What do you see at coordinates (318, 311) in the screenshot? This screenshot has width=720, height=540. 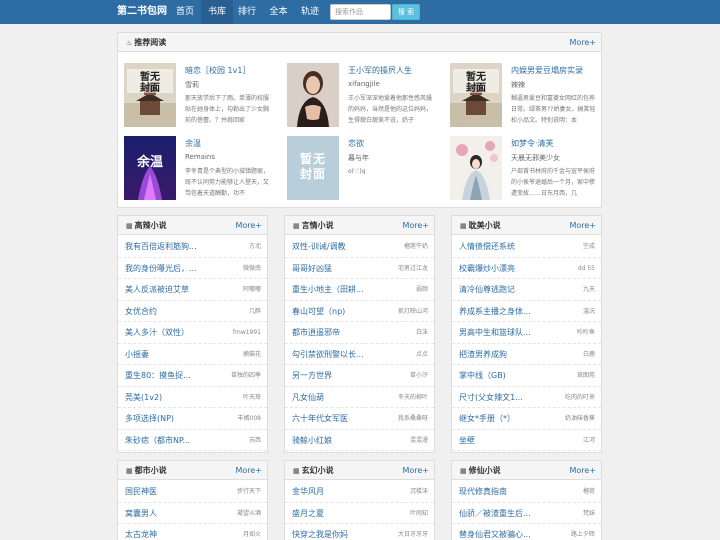 I see `list-item-title: 春山可望（np)` at bounding box center [318, 311].